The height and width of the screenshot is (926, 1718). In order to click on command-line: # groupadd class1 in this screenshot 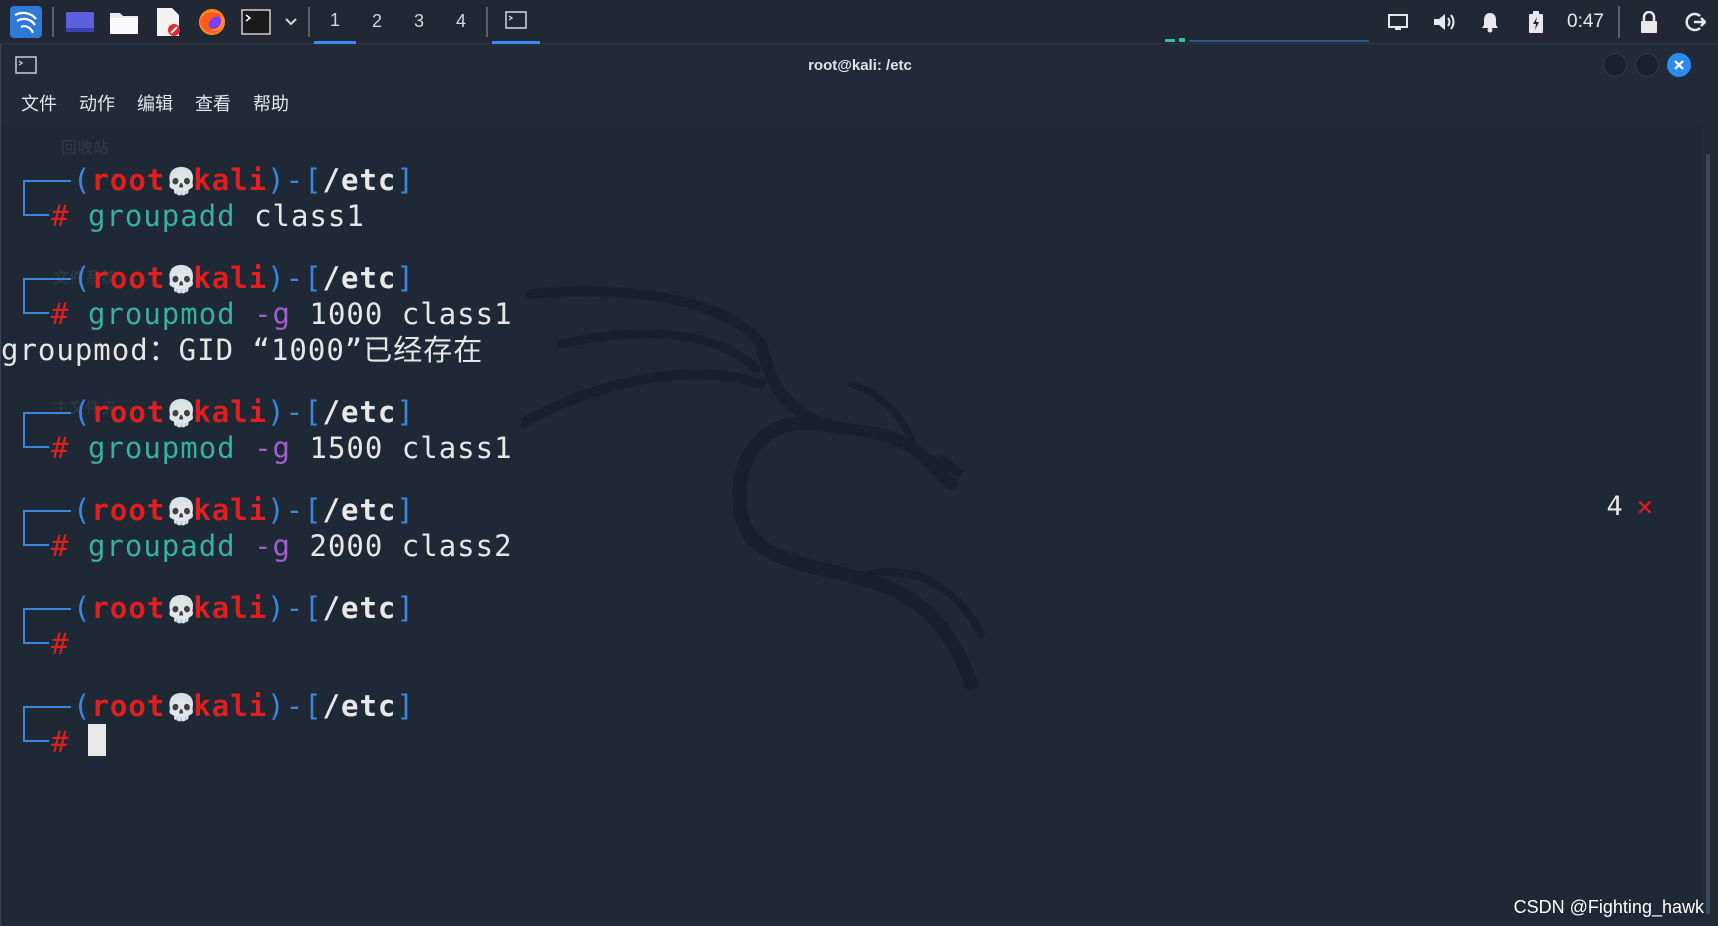, I will do `click(208, 216)`.